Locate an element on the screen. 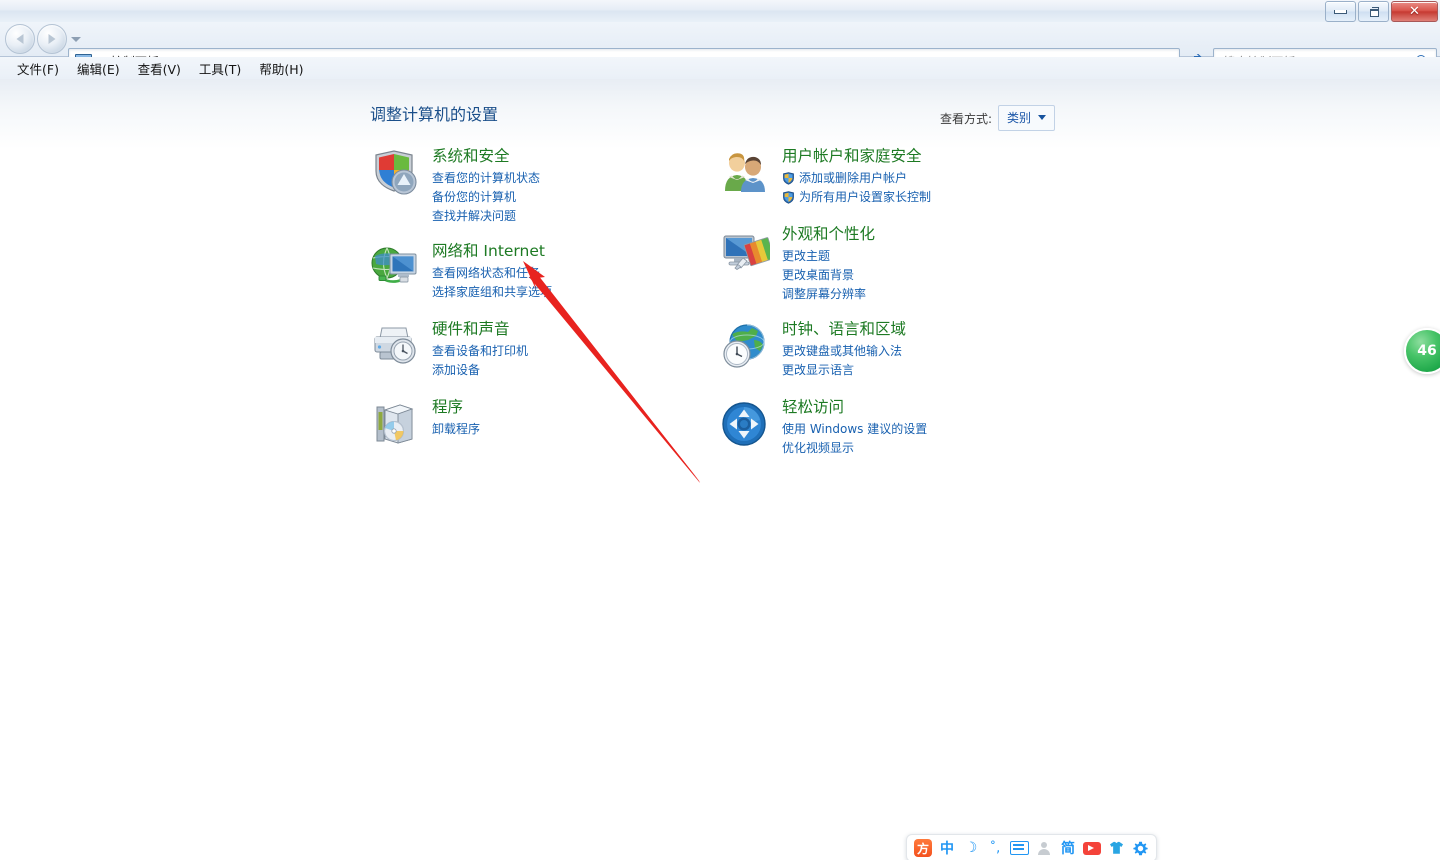  category-link: 优化视频显示 is located at coordinates (931, 448).